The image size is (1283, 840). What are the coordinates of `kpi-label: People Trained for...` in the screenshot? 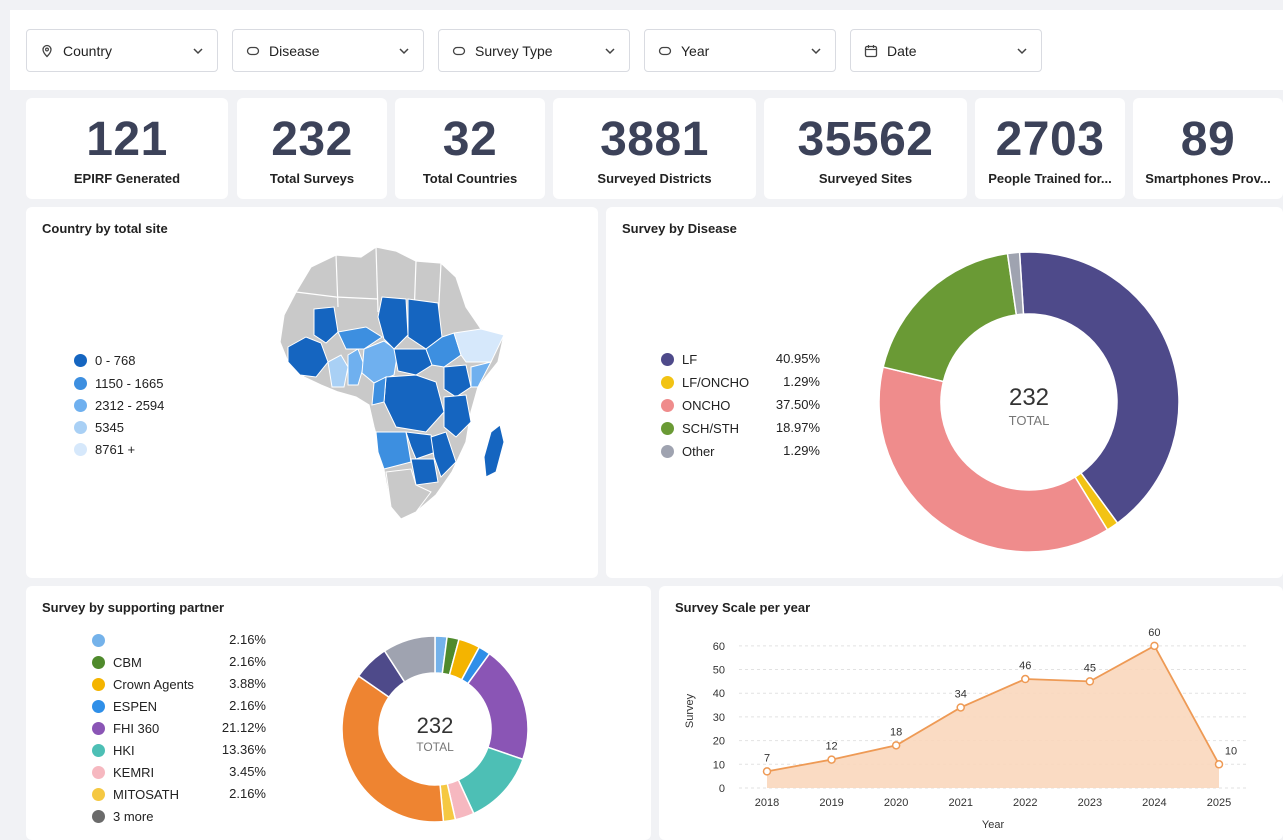 It's located at (1050, 178).